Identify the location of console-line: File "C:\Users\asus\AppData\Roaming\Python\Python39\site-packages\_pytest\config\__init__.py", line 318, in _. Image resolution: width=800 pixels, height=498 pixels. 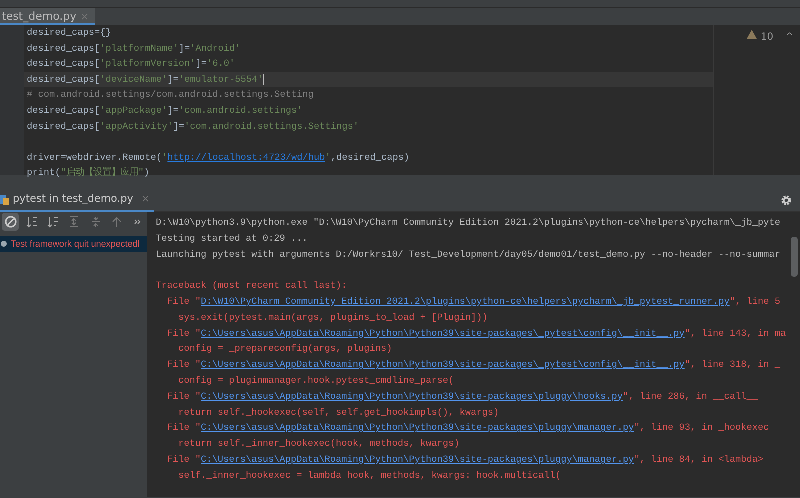
(473, 364).